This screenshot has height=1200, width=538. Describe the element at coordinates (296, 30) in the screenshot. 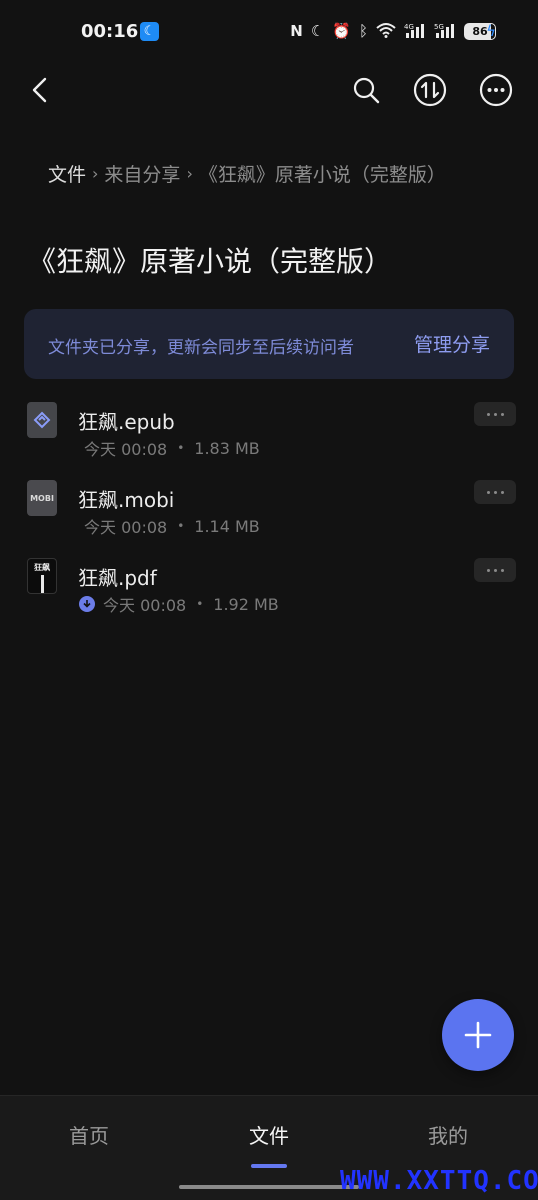

I see `nfc-icon: N` at that location.